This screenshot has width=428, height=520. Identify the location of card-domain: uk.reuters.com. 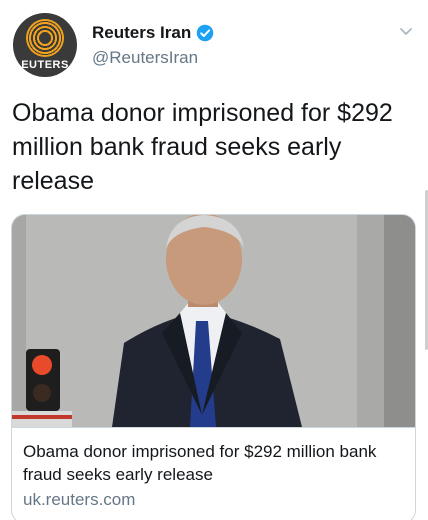
(79, 500).